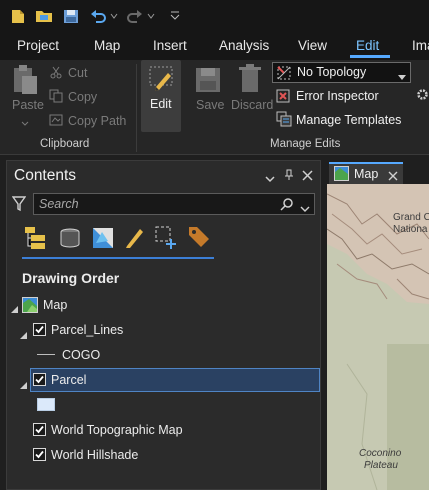 This screenshot has height=490, width=429. I want to click on search-options-icon, so click(305, 208).